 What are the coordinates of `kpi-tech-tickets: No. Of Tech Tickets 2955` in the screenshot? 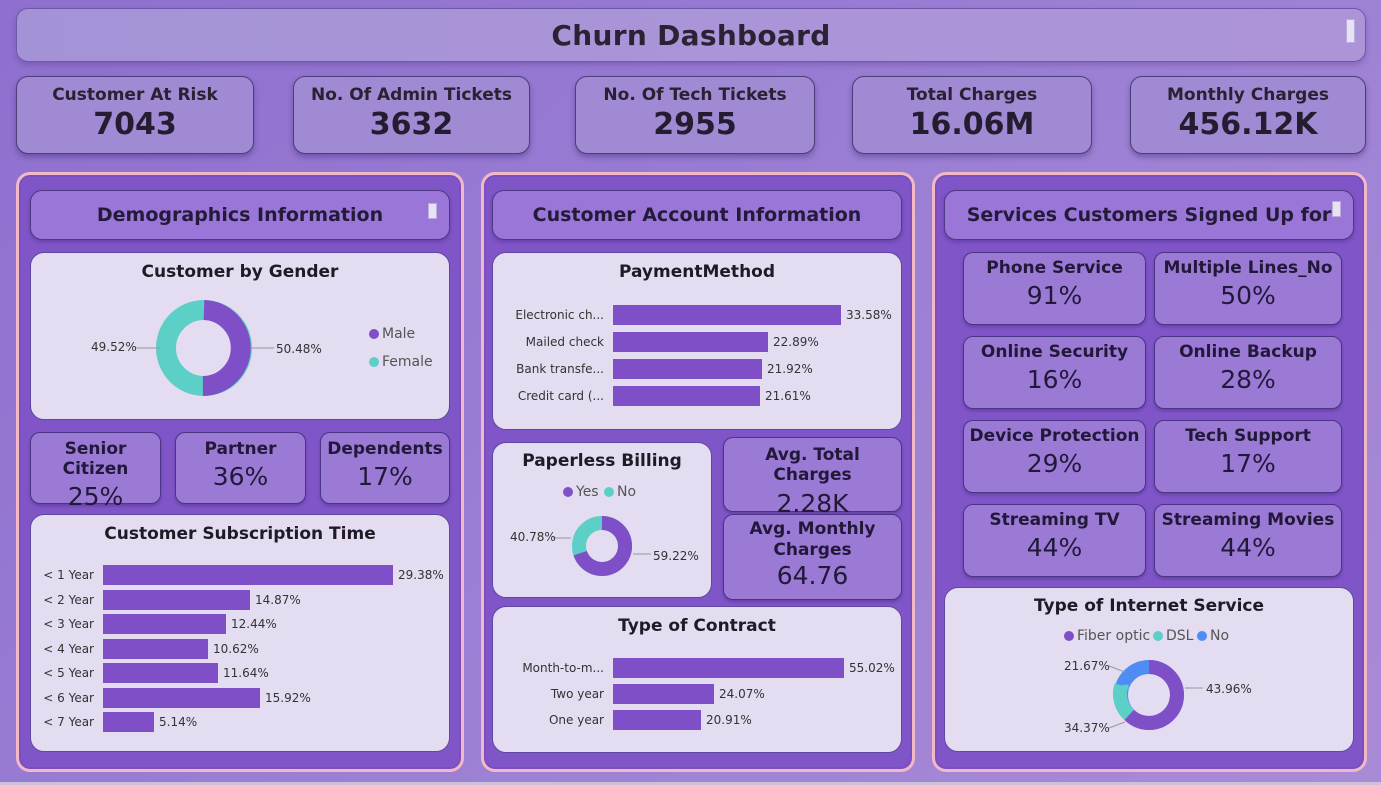 It's located at (695, 115).